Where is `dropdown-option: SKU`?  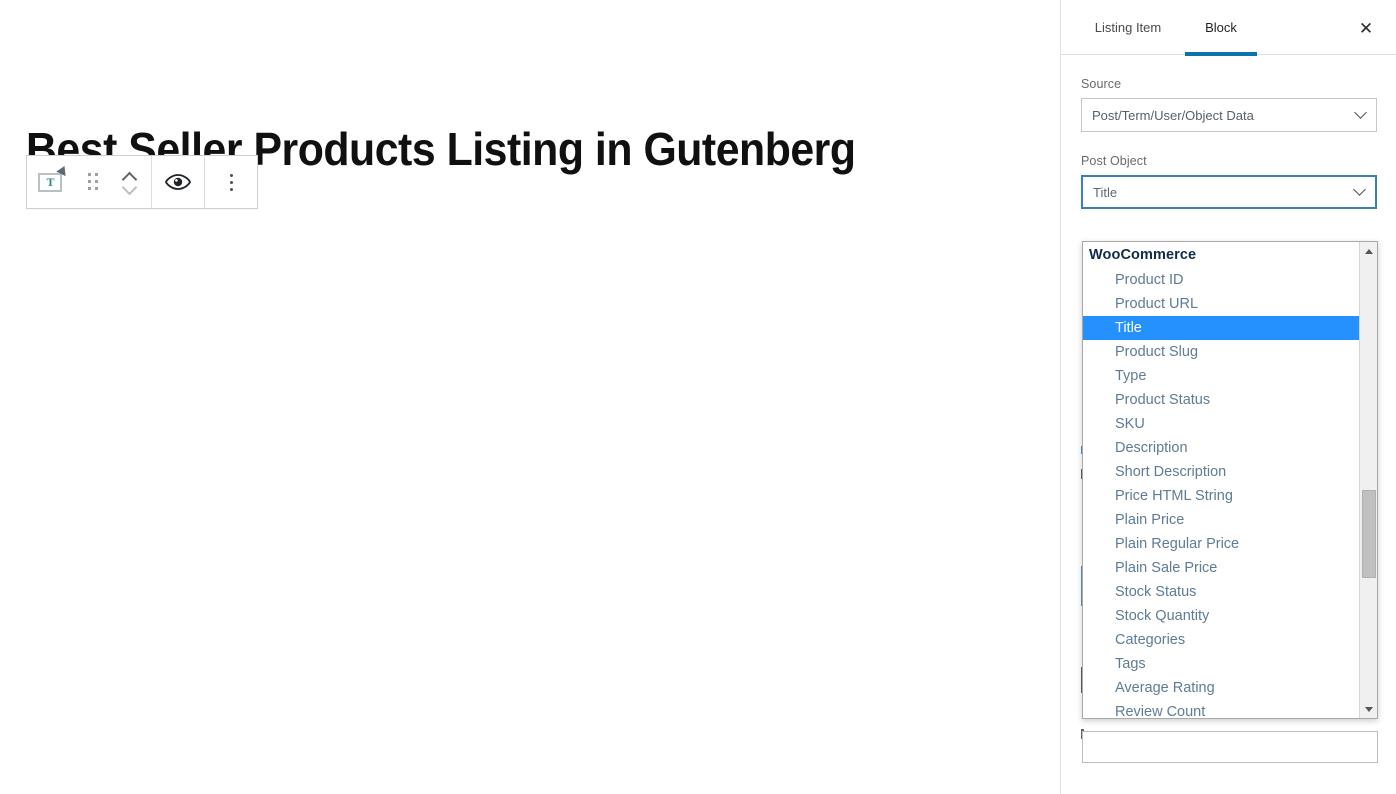
dropdown-option: SKU is located at coordinates (1220, 424).